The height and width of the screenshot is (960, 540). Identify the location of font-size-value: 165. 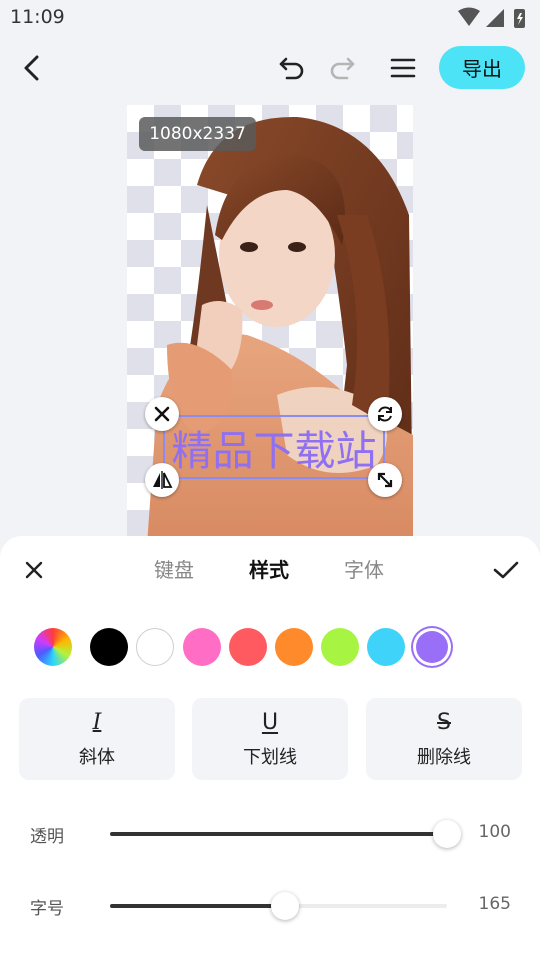
(494, 904).